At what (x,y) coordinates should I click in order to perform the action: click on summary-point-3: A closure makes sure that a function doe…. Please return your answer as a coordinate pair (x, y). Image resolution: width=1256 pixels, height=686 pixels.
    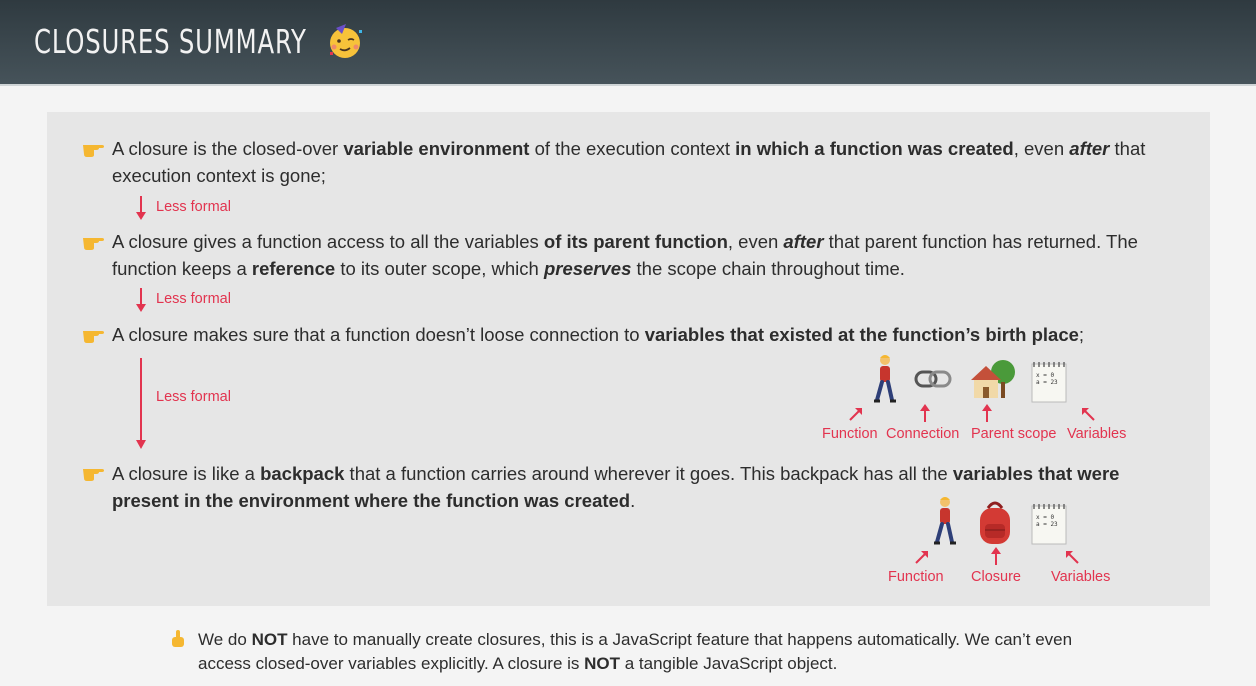
    Looking at the image, I should click on (652, 334).